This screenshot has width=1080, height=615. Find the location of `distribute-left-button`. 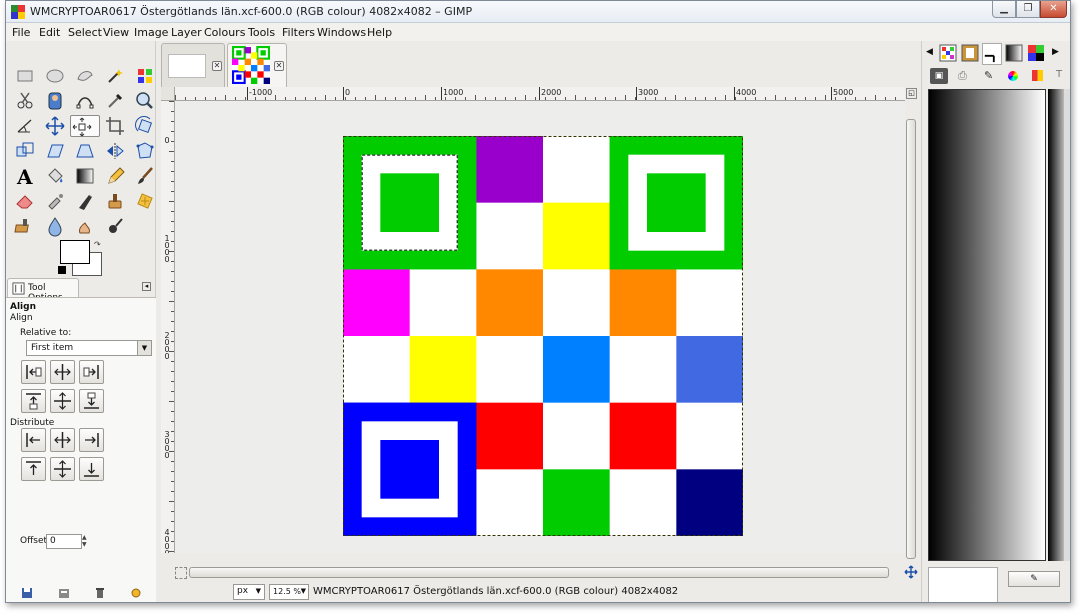

distribute-left-button is located at coordinates (33, 440).